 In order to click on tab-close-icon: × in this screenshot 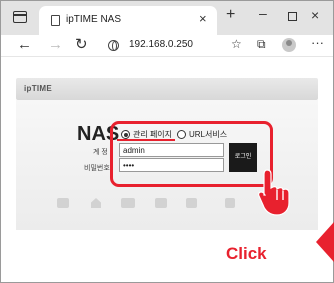, I will do `click(203, 18)`.